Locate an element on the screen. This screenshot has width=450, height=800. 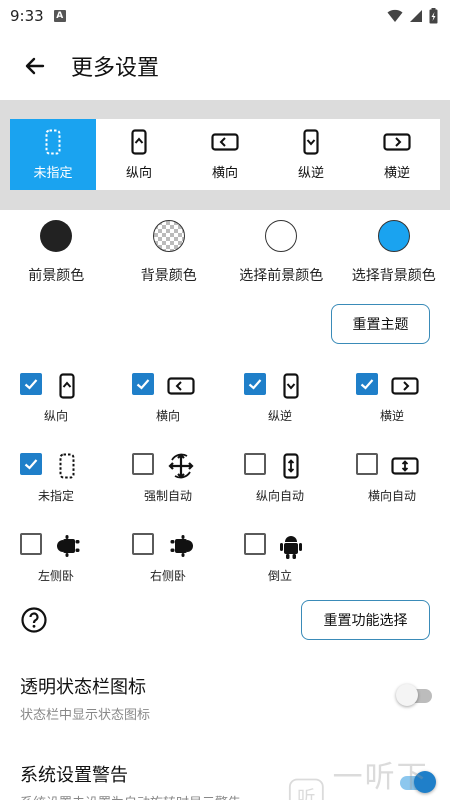
color-background: 背景颜色 is located at coordinates (169, 251).